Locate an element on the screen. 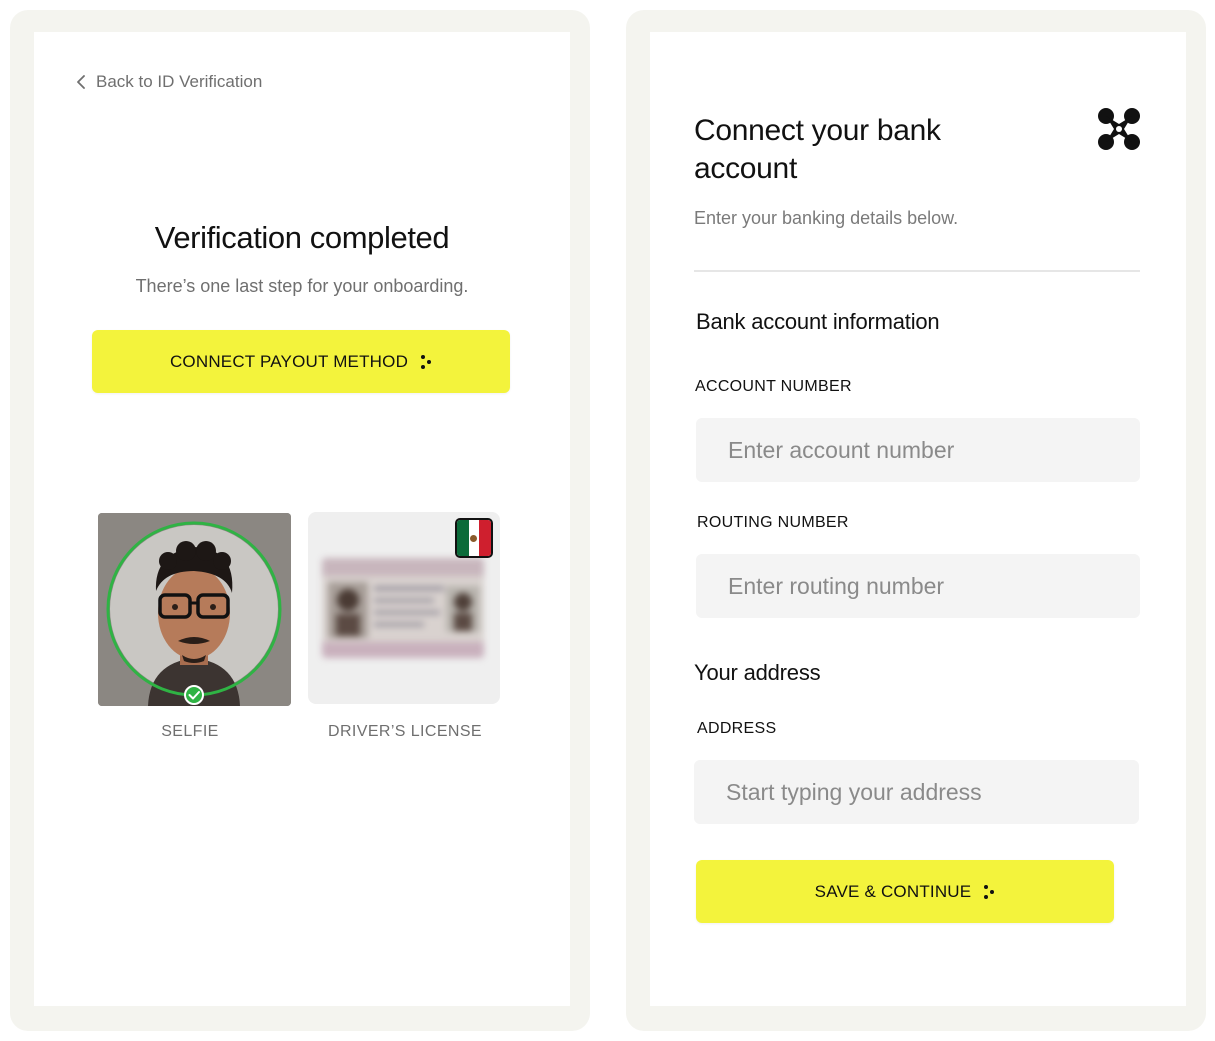  address-section-title: Your address is located at coordinates (757, 672).